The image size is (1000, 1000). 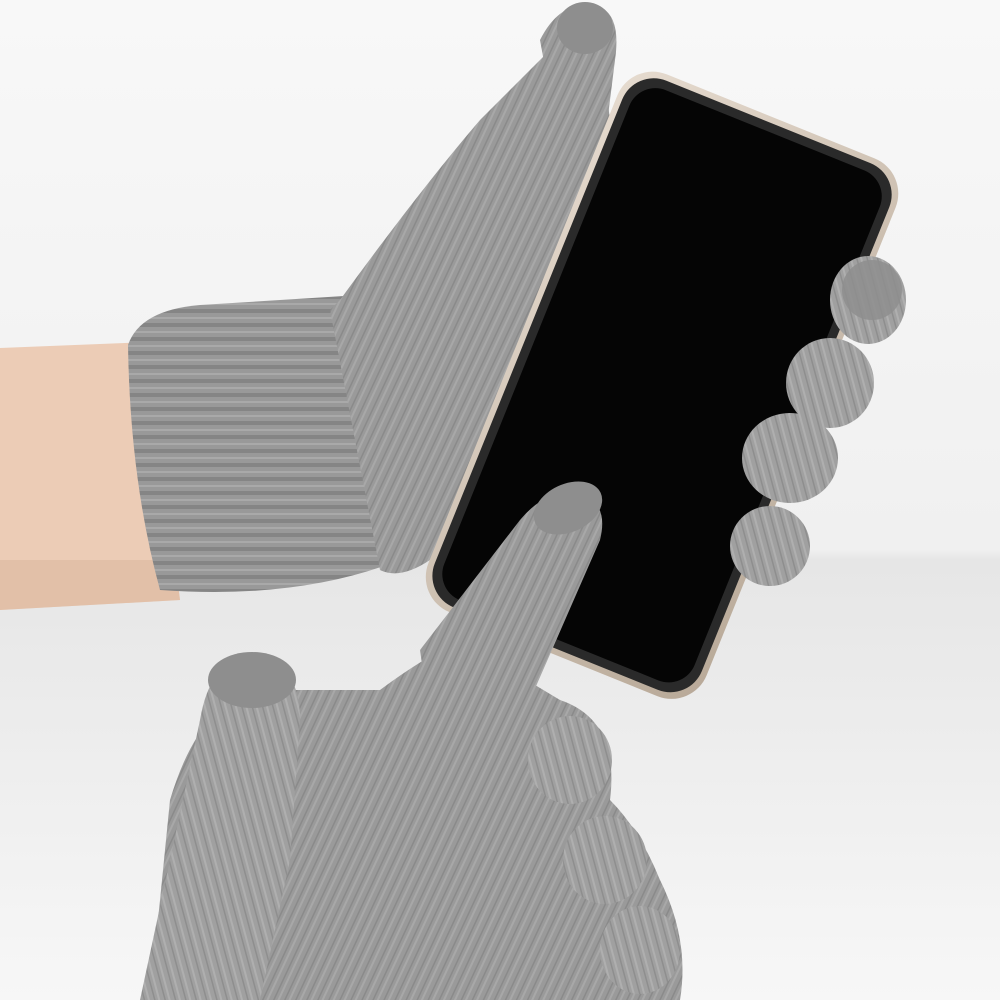 I want to click on finger-tip-pinky, so click(x=770, y=546).